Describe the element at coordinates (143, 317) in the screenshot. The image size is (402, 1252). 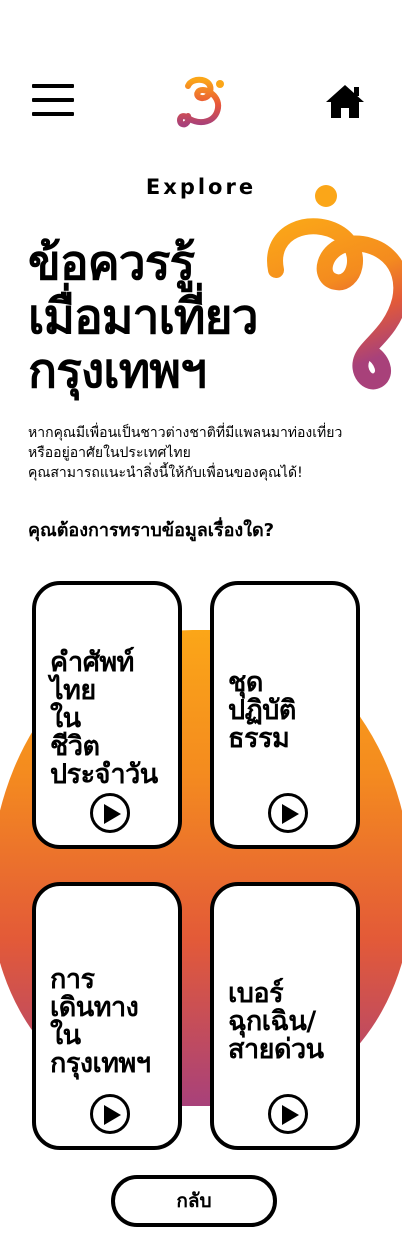
I see `title-line: เมื่อมาเที่ยว` at that location.